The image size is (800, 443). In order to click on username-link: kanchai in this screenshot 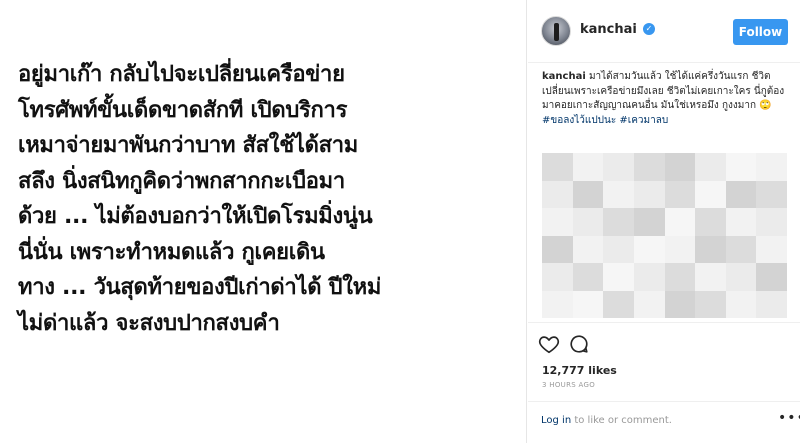, I will do `click(608, 29)`.